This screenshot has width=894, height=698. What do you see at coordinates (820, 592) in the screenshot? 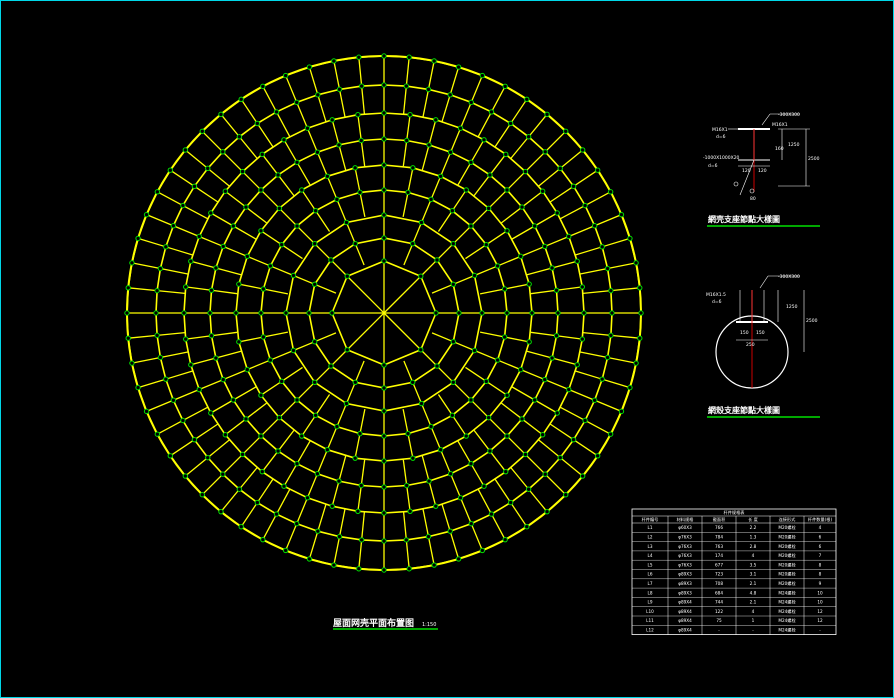
I see `table-cell: 10` at bounding box center [820, 592].